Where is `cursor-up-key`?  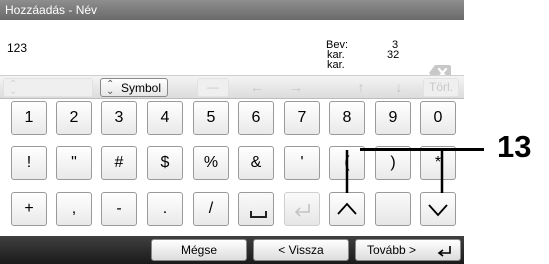
cursor-up-key is located at coordinates (347, 209).